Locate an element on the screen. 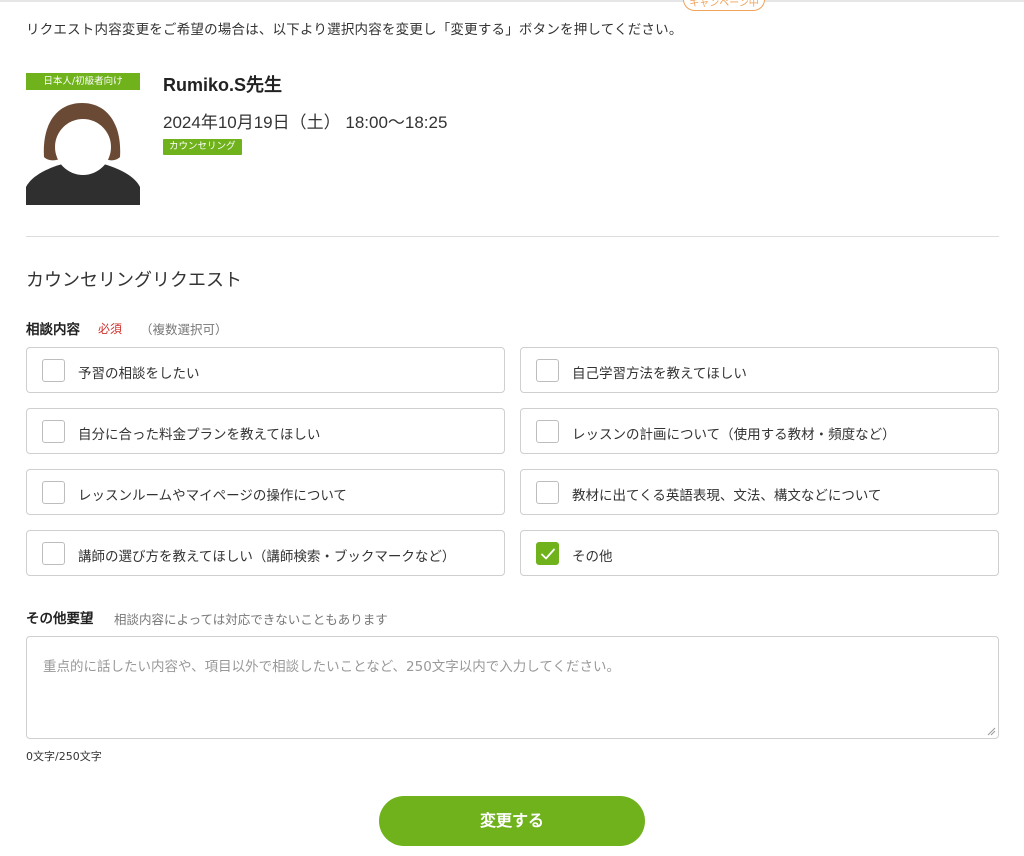  character-counter: 0文字/250文字 is located at coordinates (64, 756).